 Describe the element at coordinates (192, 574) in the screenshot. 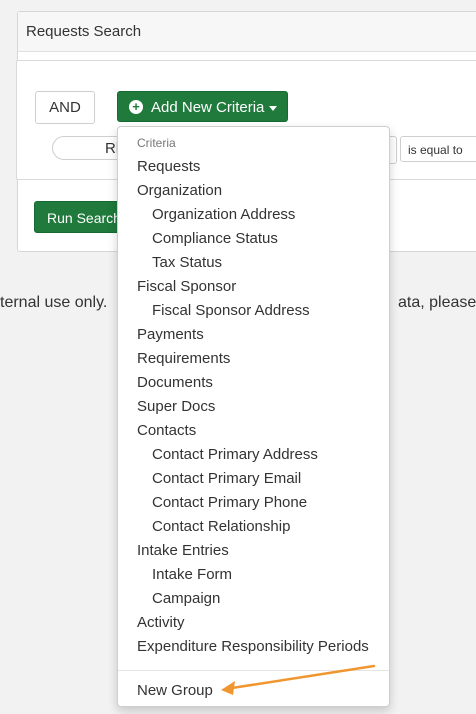

I see `menu-item-intake-form: Intake Form` at that location.